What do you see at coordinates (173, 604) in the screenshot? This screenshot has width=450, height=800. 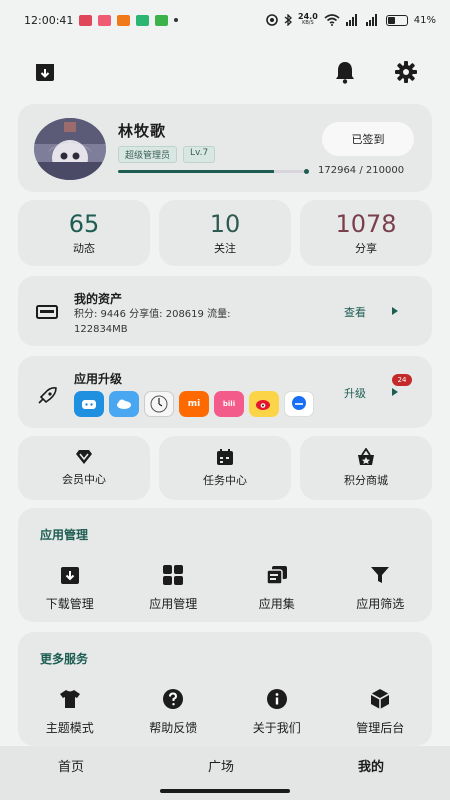 I see `grid-item-label: 应用管理` at bounding box center [173, 604].